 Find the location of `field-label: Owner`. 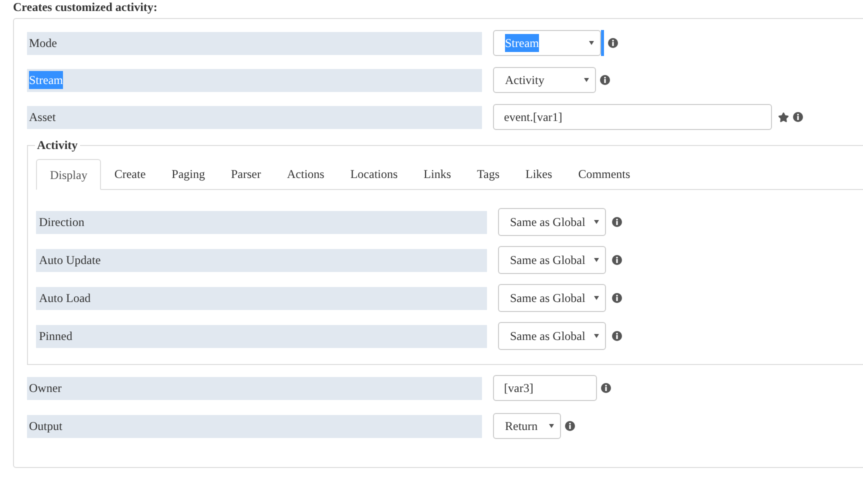

field-label: Owner is located at coordinates (254, 388).